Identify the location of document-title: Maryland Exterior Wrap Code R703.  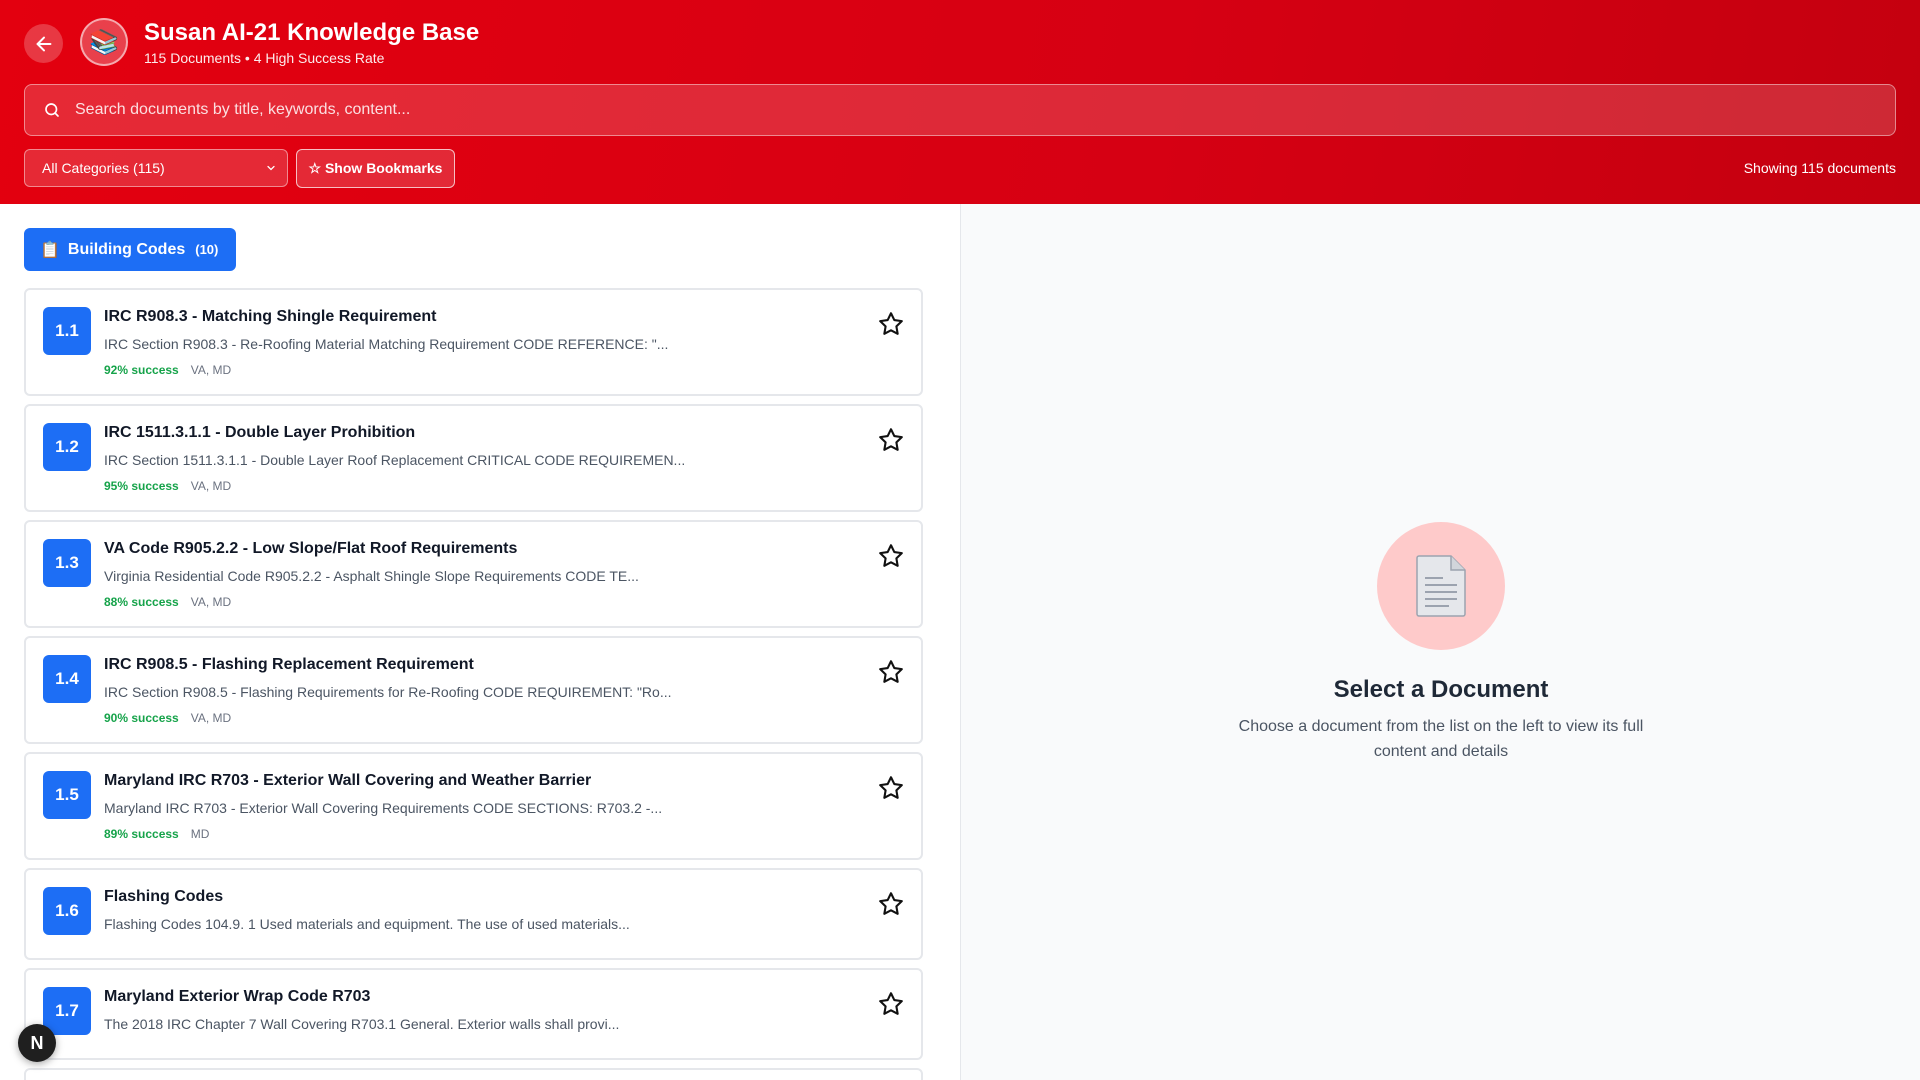
(237, 996).